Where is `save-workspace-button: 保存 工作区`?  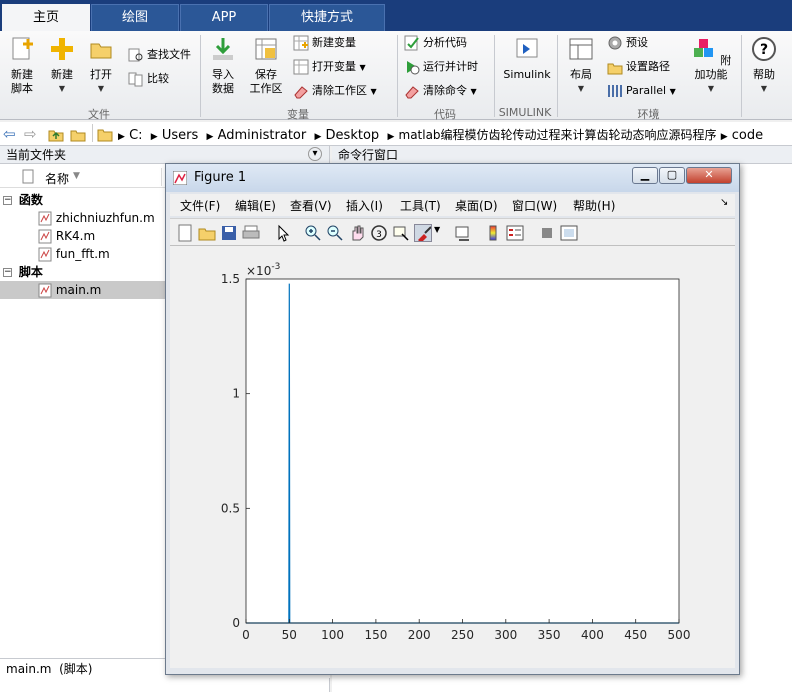 save-workspace-button: 保存 工作区 is located at coordinates (266, 66).